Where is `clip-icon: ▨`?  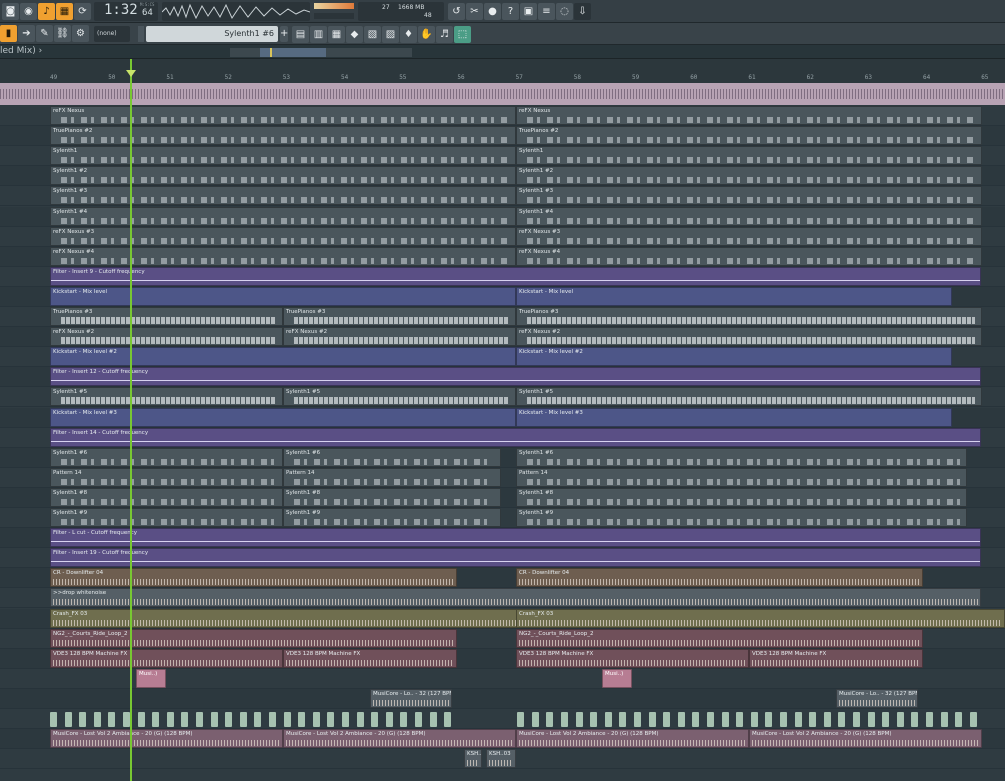 clip-icon: ▨ is located at coordinates (390, 34).